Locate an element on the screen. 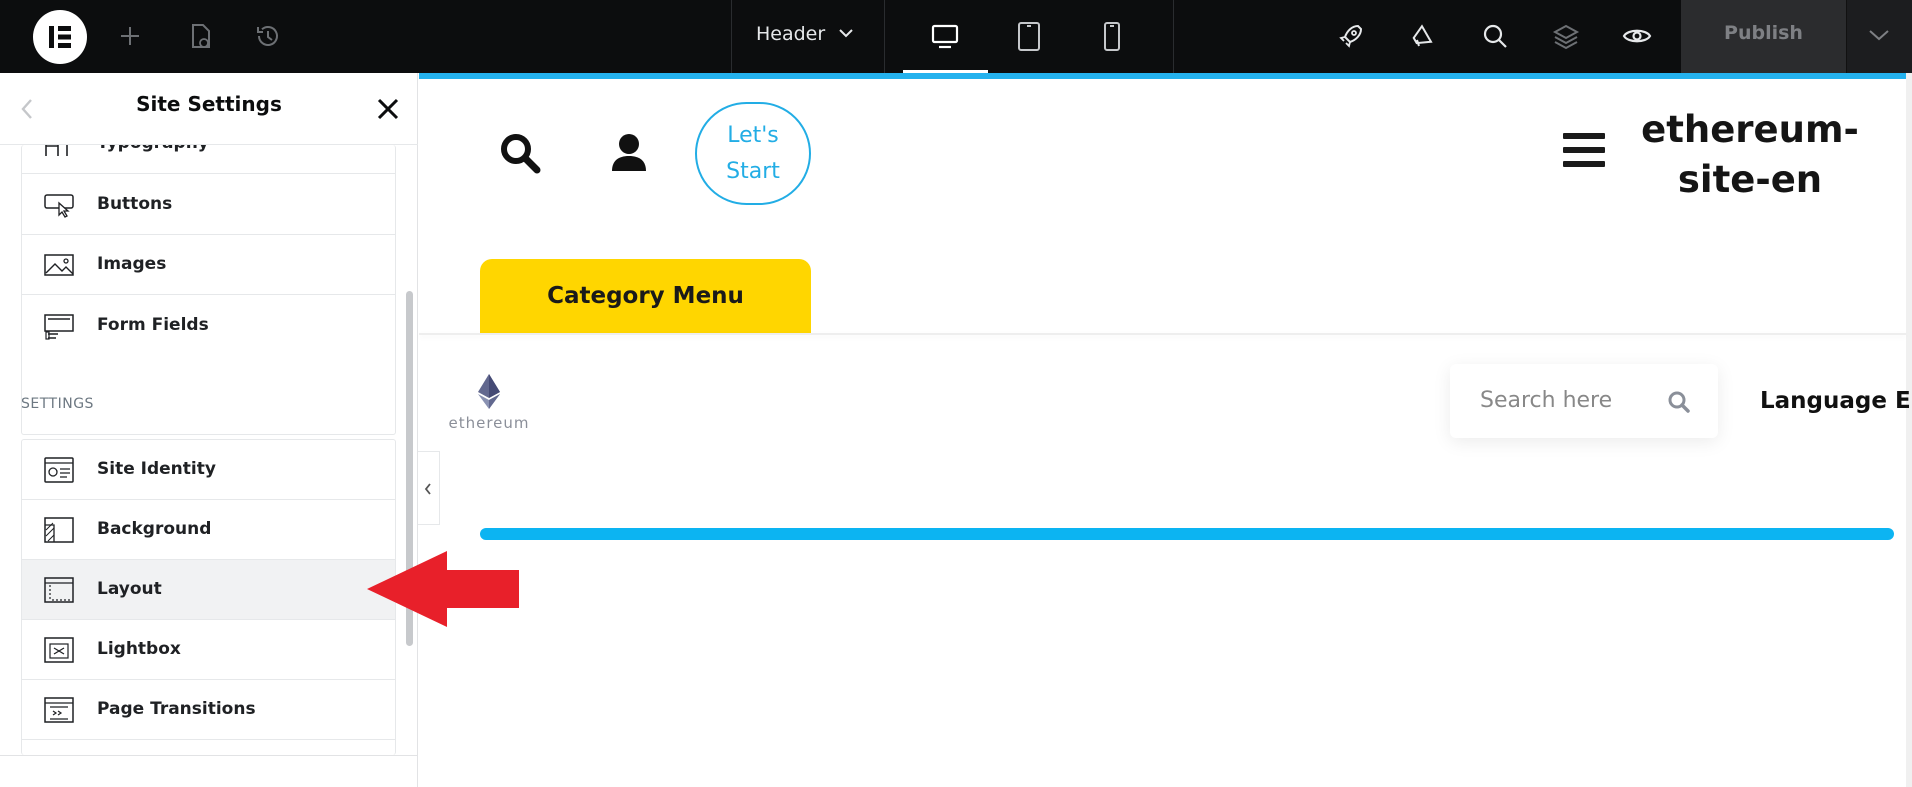 This screenshot has width=1912, height=787. chevron-left-icon is located at coordinates (427, 489).